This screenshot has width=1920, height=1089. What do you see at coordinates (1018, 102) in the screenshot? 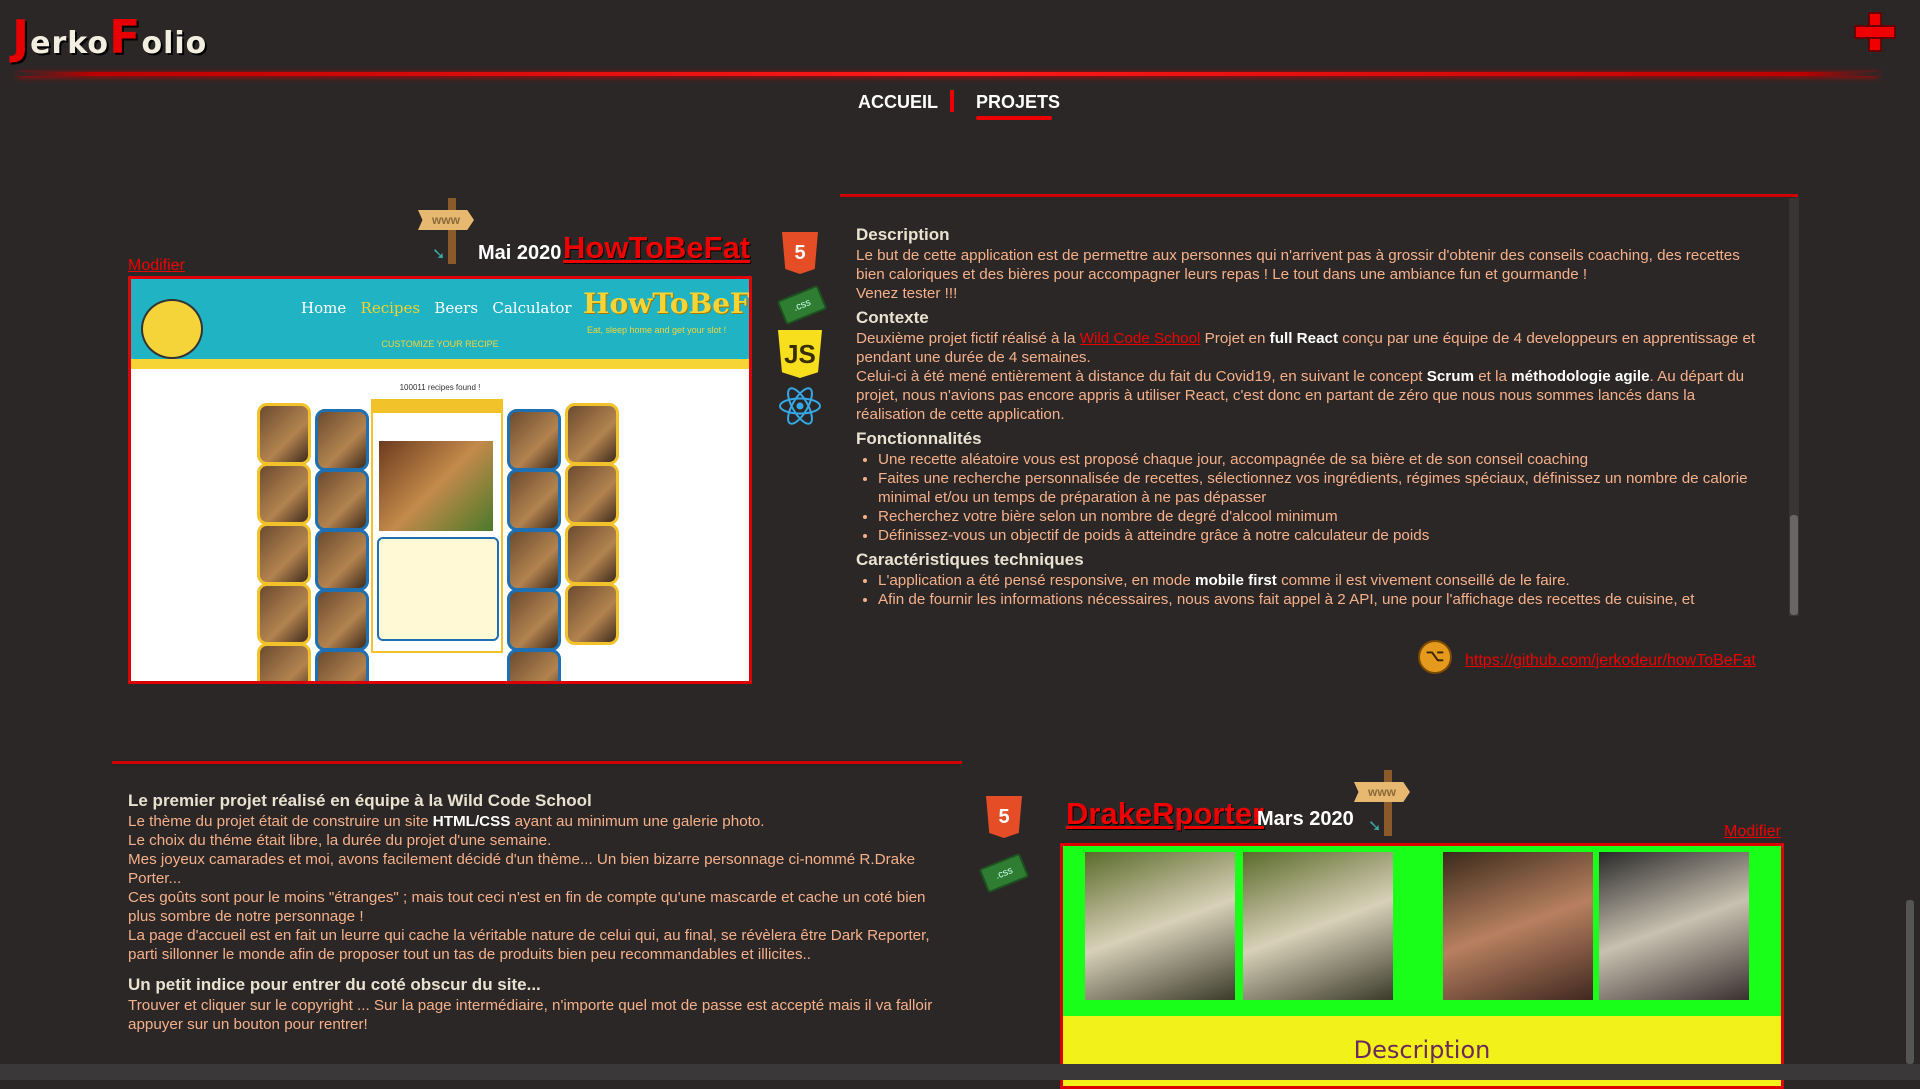
I see `nav-projects: PROJETS` at bounding box center [1018, 102].